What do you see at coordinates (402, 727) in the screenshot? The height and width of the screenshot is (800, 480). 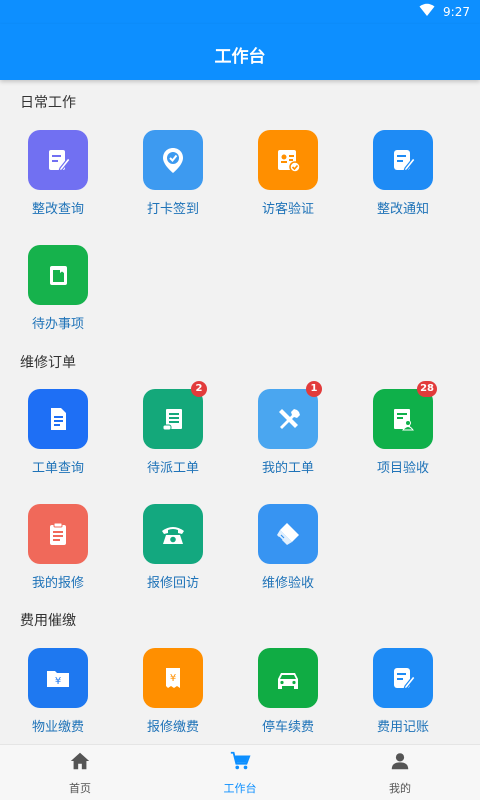 I see `tile-label: 费用记账` at bounding box center [402, 727].